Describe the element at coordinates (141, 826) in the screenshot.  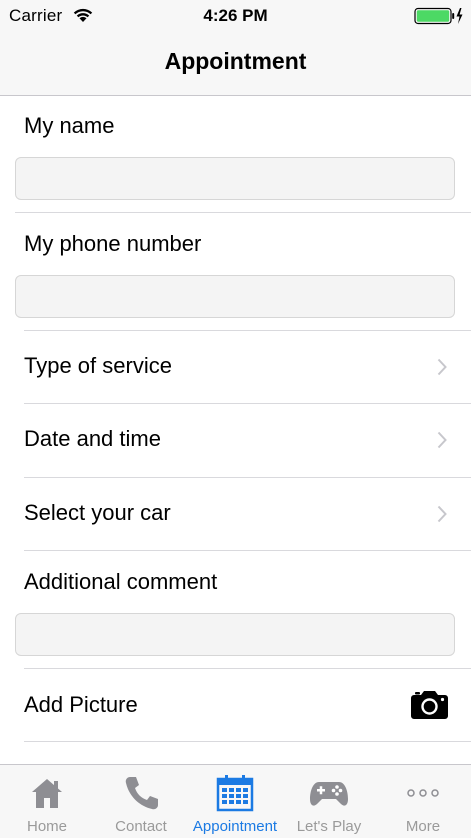
I see `tab-label: Contact` at that location.